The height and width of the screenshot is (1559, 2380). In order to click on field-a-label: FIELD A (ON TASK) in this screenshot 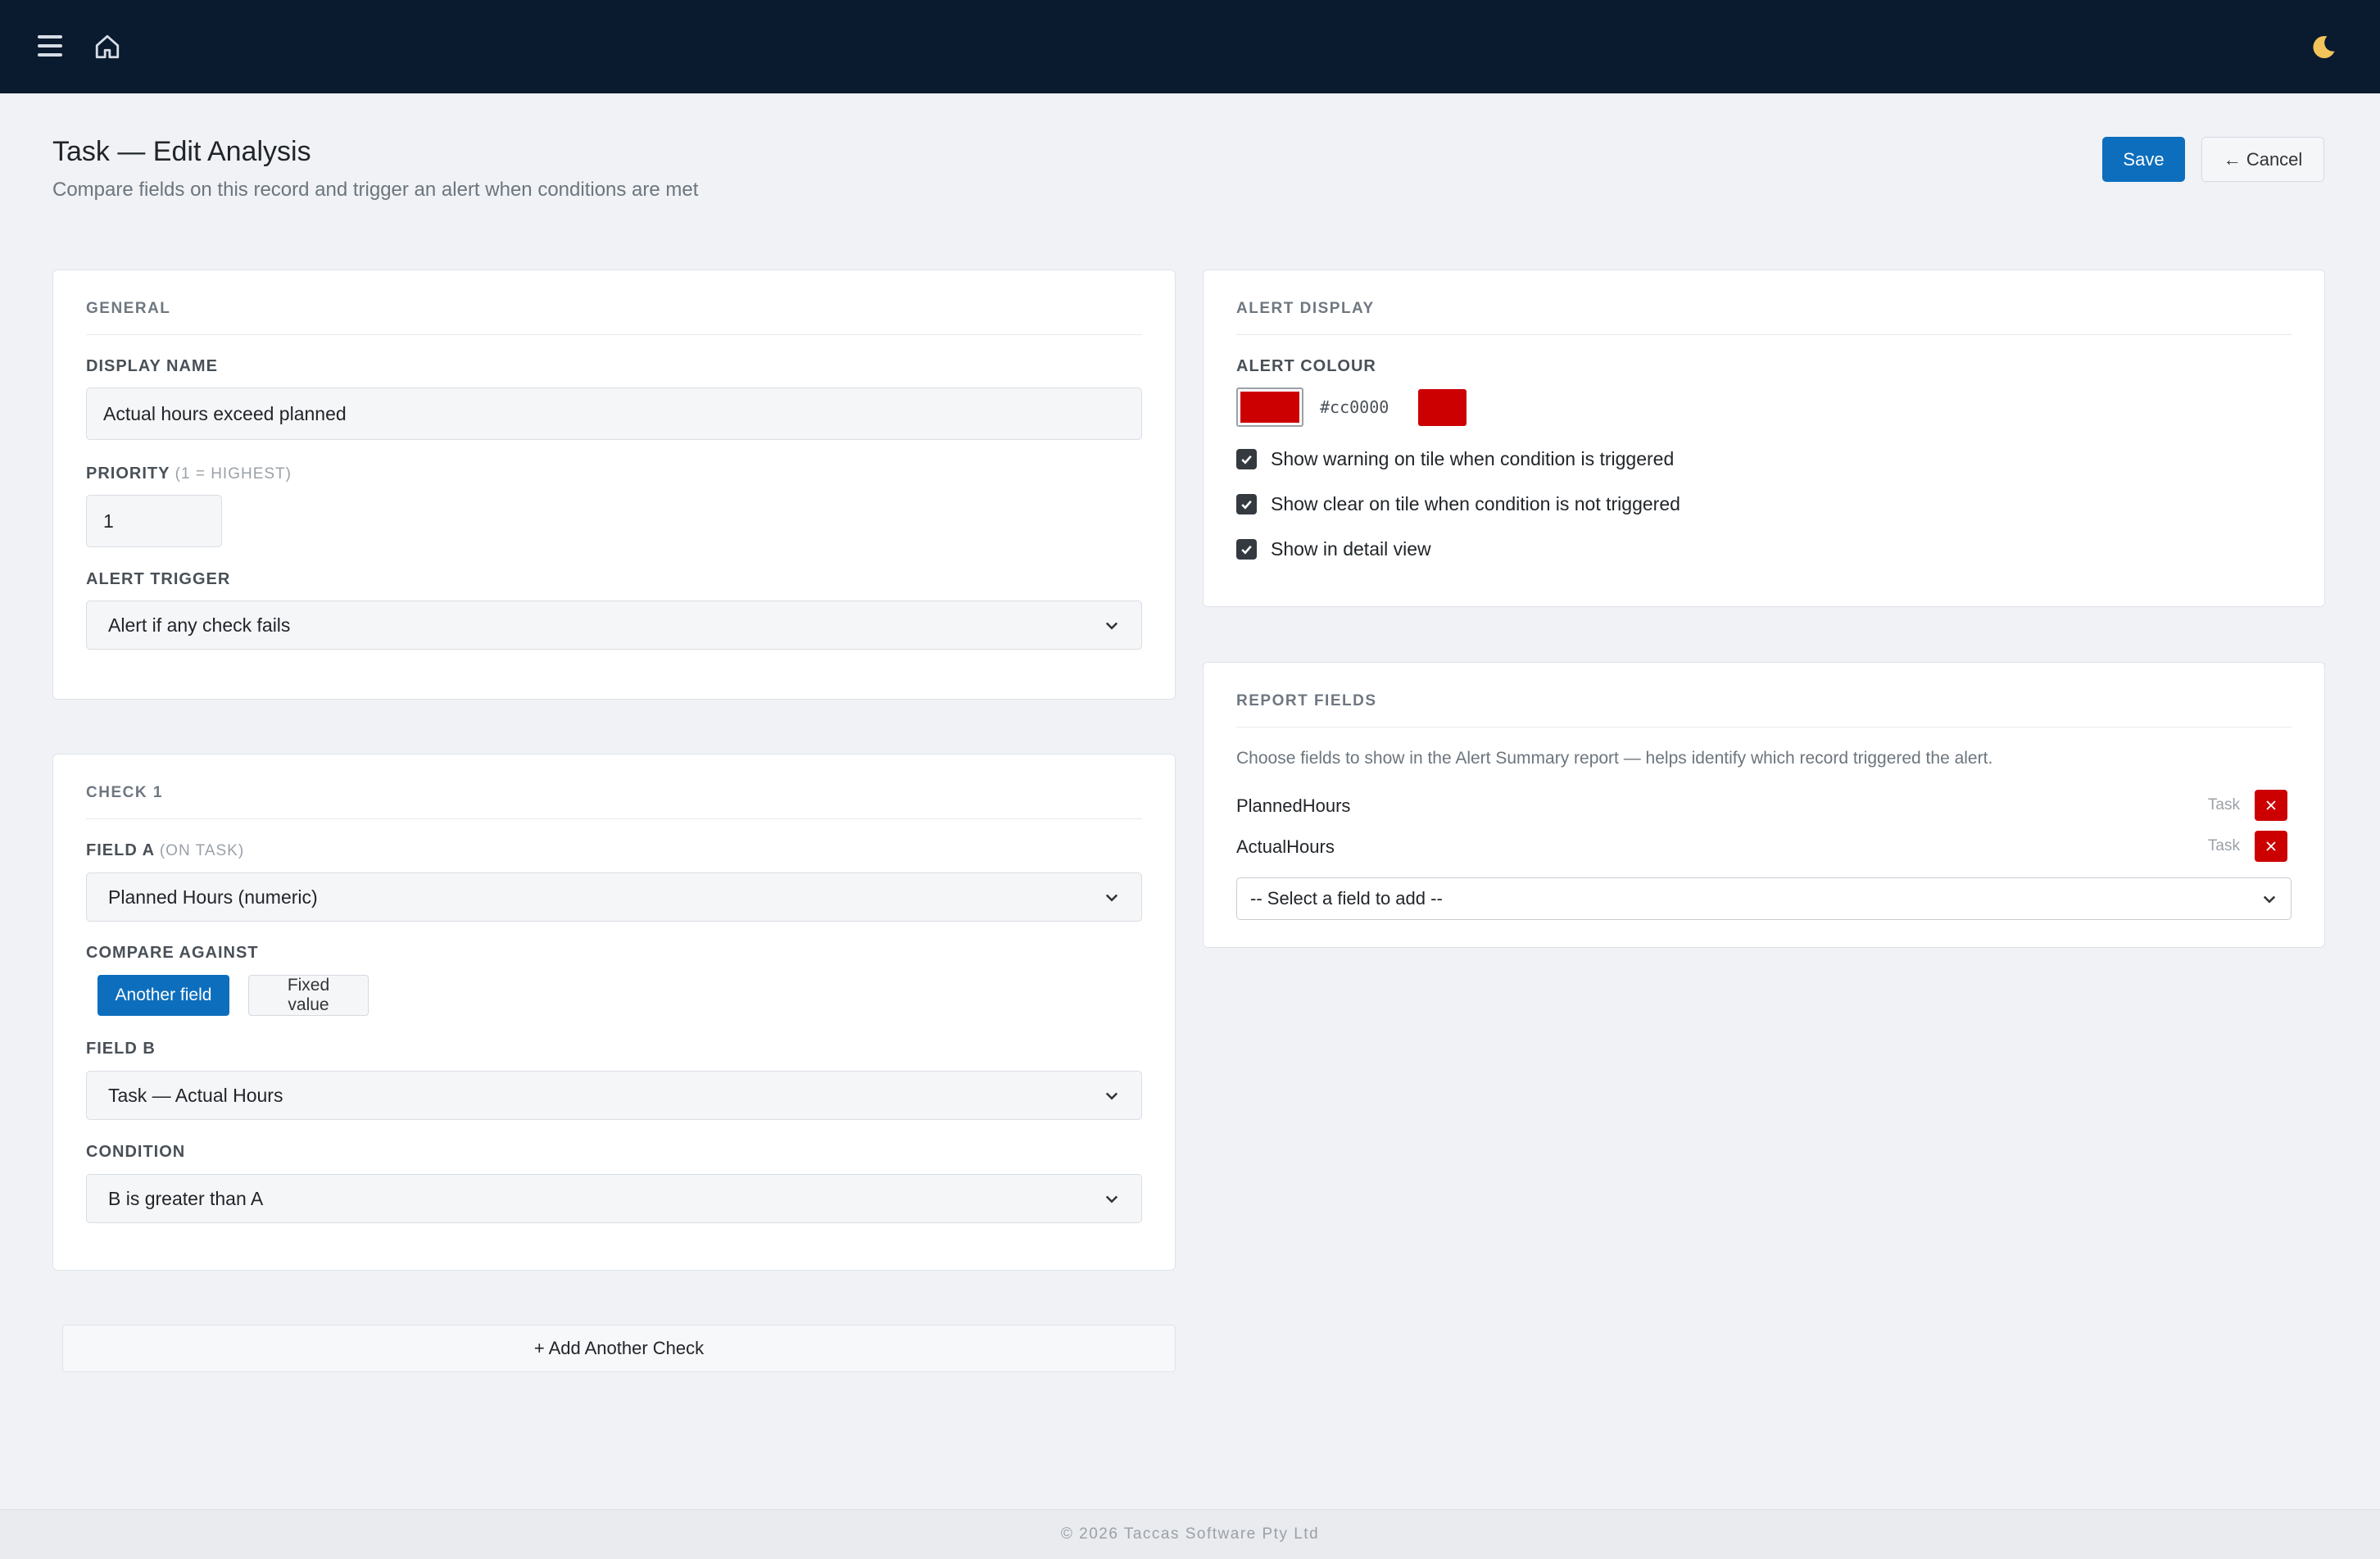, I will do `click(165, 850)`.